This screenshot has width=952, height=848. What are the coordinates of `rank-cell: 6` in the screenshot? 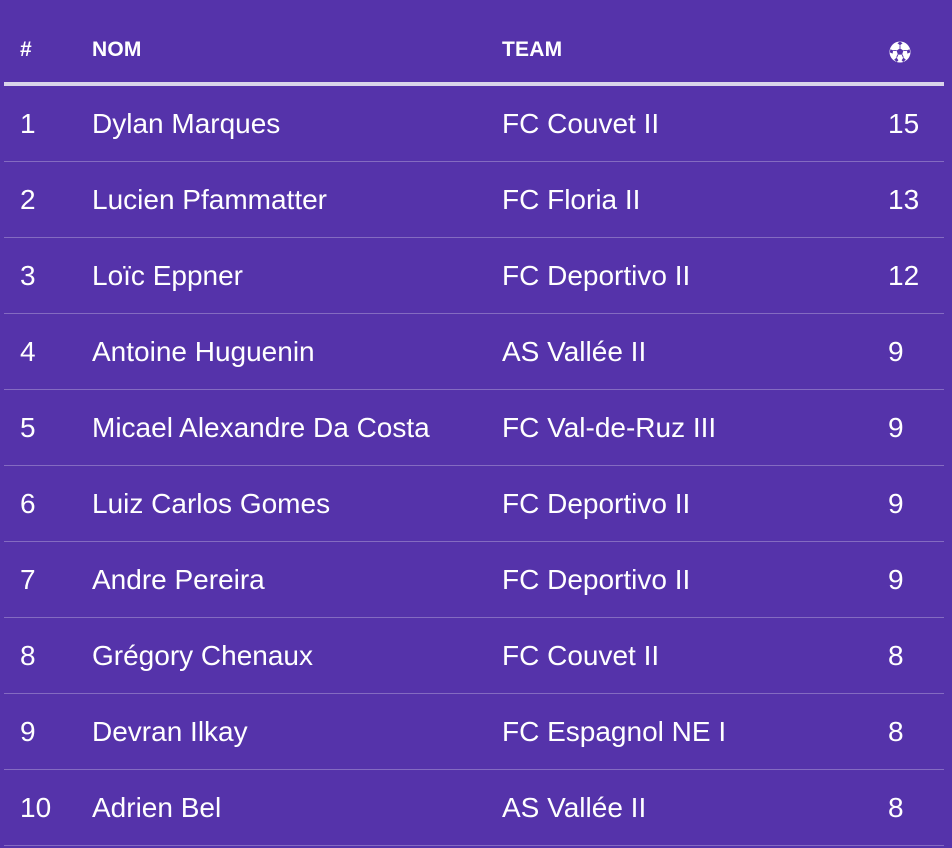 It's located at (28, 503).